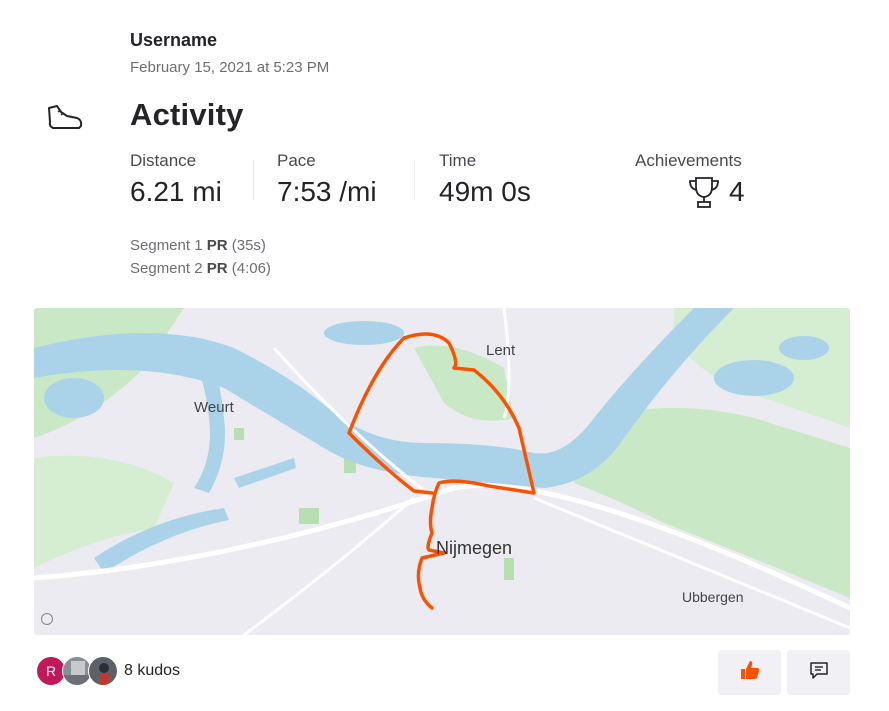 Image resolution: width=889 pixels, height=711 pixels. I want to click on avatar, so click(103, 671).